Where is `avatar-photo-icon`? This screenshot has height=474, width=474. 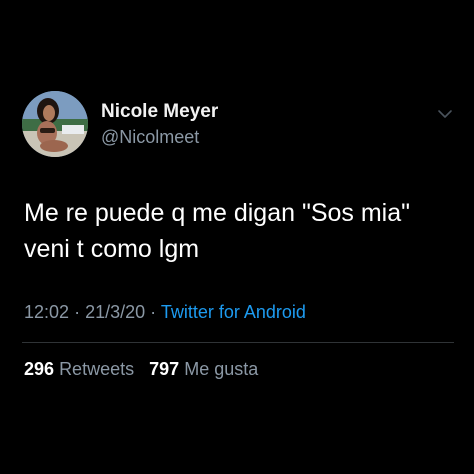
avatar-photo-icon is located at coordinates (55, 124).